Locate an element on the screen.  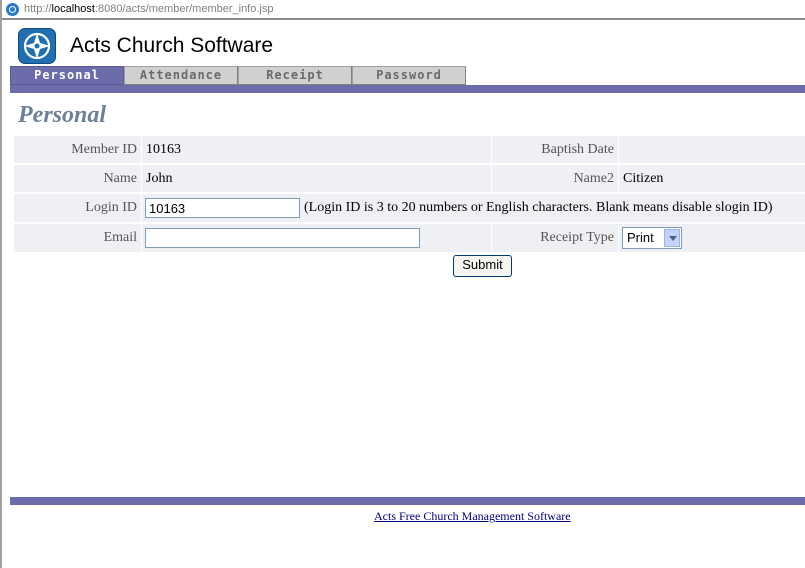
url-host: localhost is located at coordinates (73, 9).